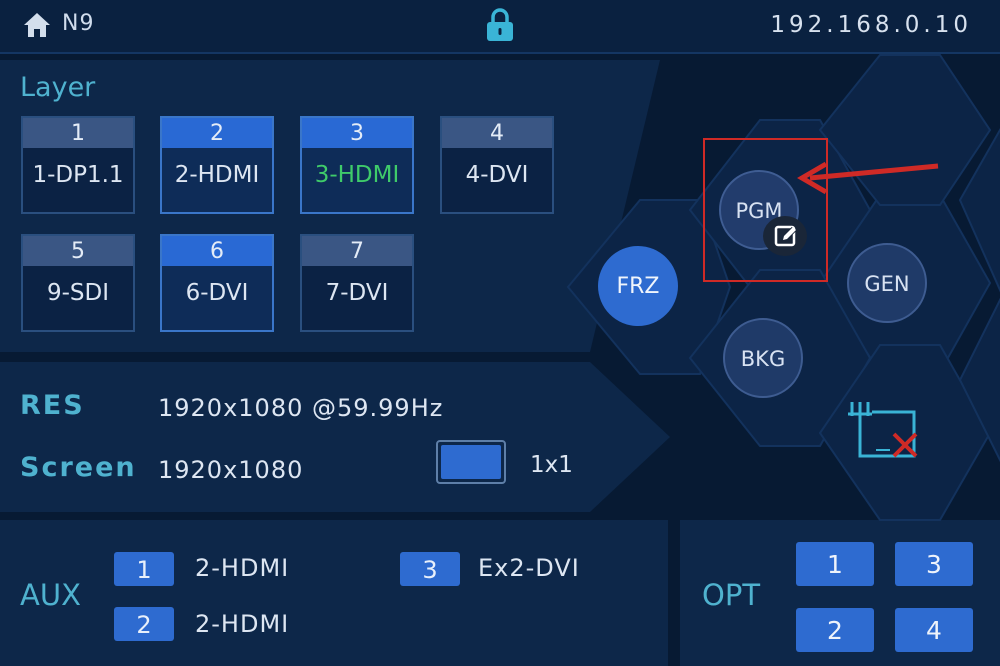 The width and height of the screenshot is (1000, 666). I want to click on layer-tile-1: 1 1-DP1.1, so click(78, 165).